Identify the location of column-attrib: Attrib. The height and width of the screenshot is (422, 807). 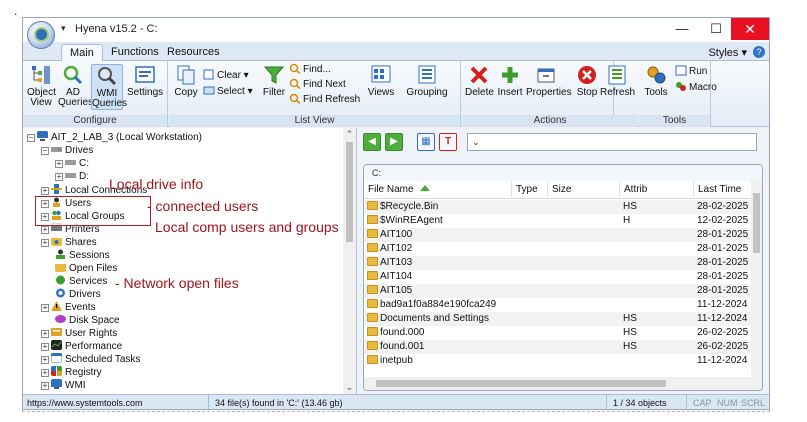
(657, 190).